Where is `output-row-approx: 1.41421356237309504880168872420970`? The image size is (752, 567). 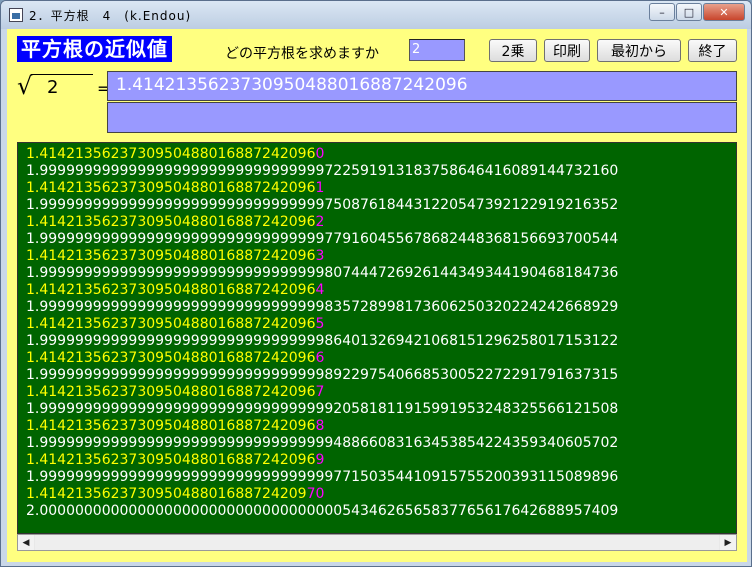 output-row-approx: 1.41421356237309504880168872420970 is located at coordinates (175, 494).